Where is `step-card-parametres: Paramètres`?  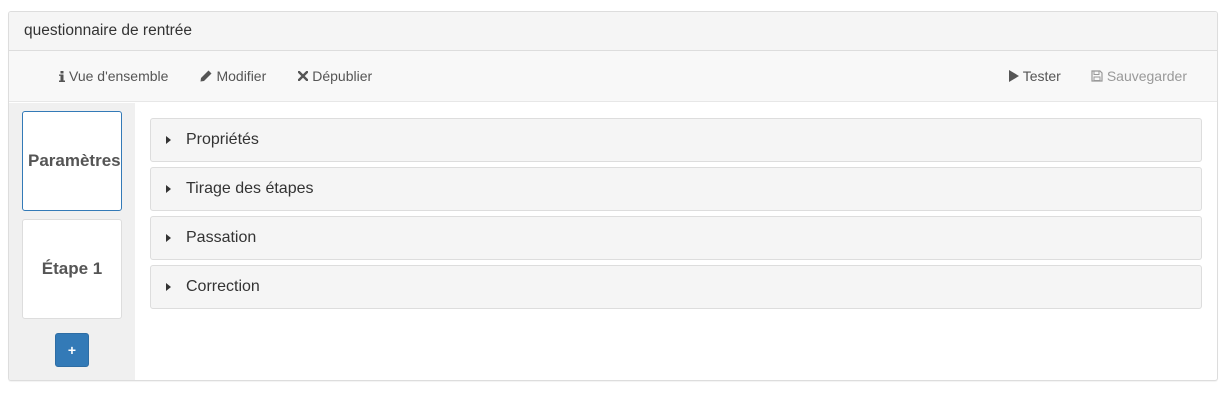
step-card-parametres: Paramètres is located at coordinates (72, 161).